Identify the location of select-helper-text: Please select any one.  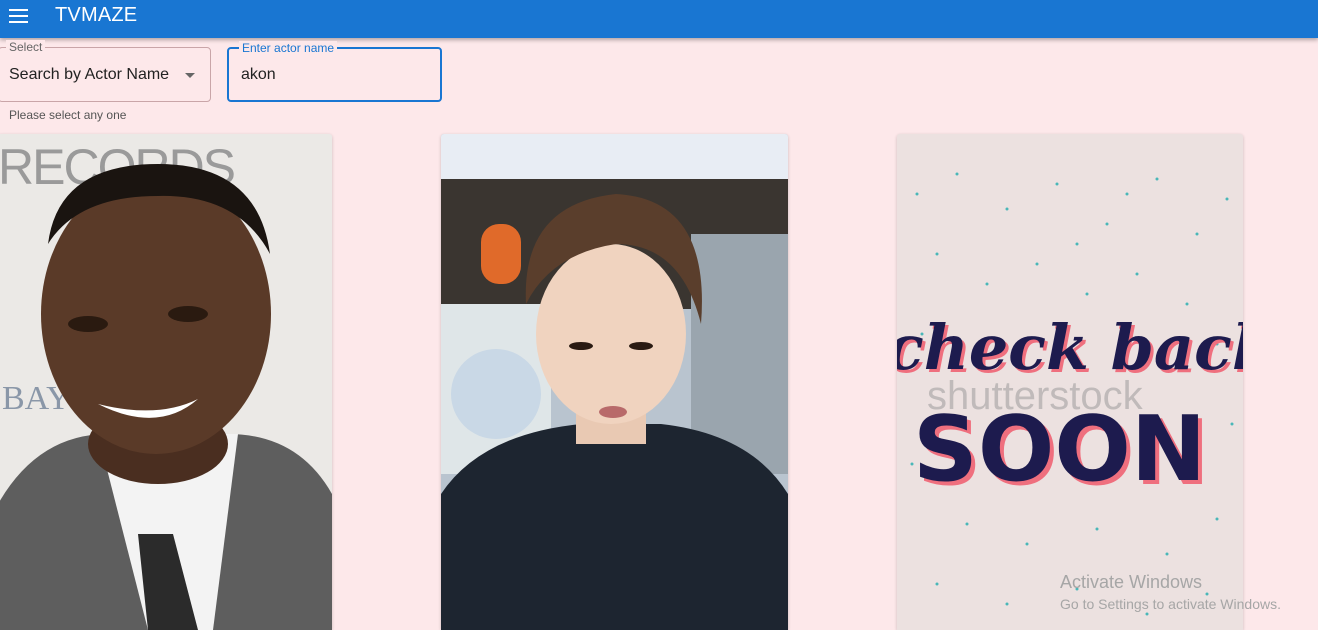
(68, 115).